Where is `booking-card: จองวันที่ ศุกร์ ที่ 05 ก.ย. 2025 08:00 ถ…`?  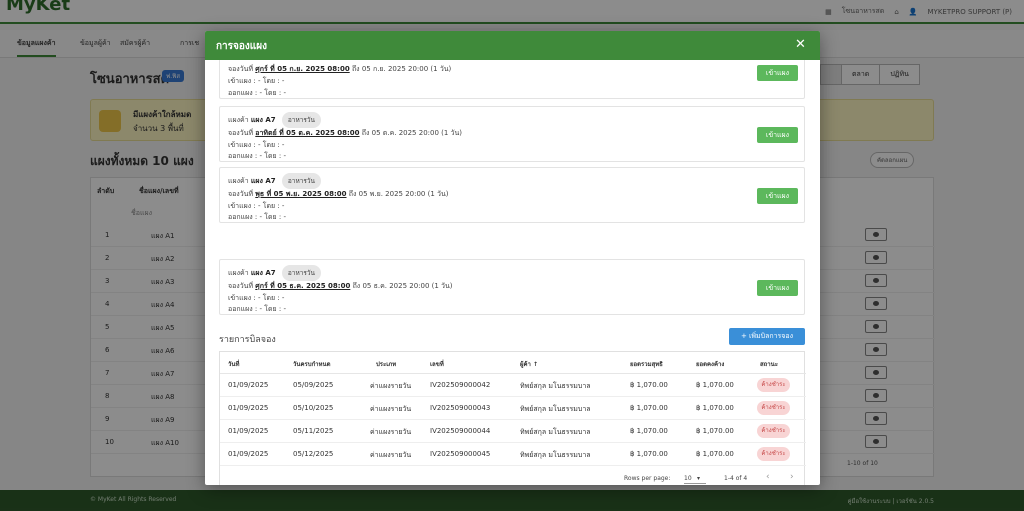
booking-card: จองวันที่ ศุกร์ ที่ 05 ก.ย. 2025 08:00 ถ… is located at coordinates (512, 79).